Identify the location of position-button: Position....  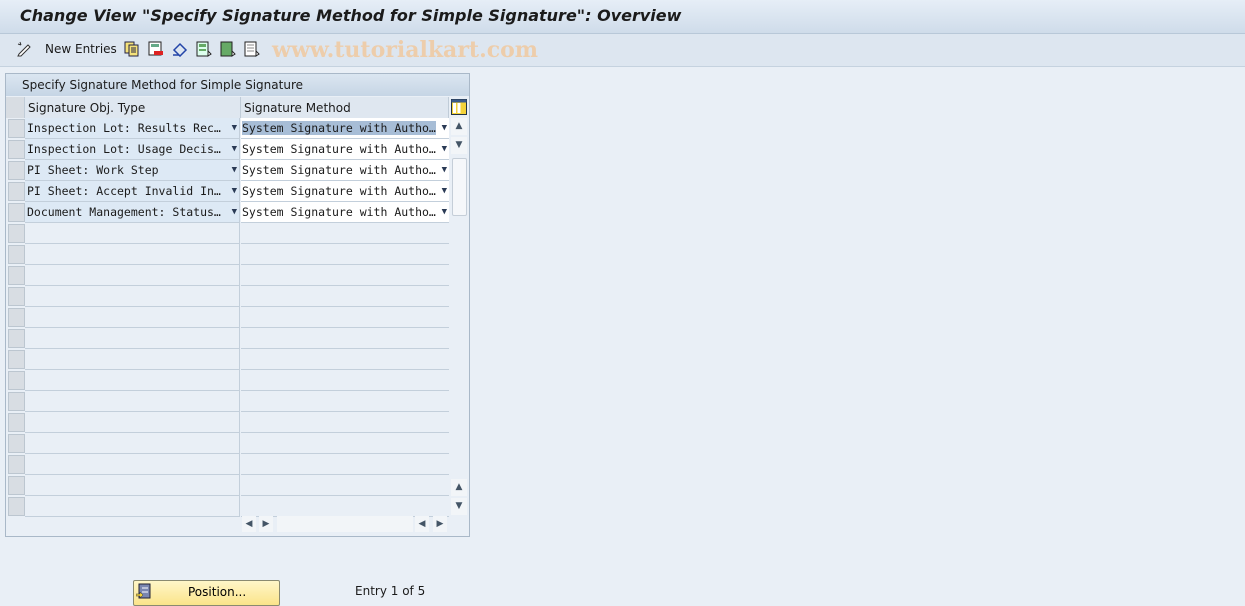
(206, 593).